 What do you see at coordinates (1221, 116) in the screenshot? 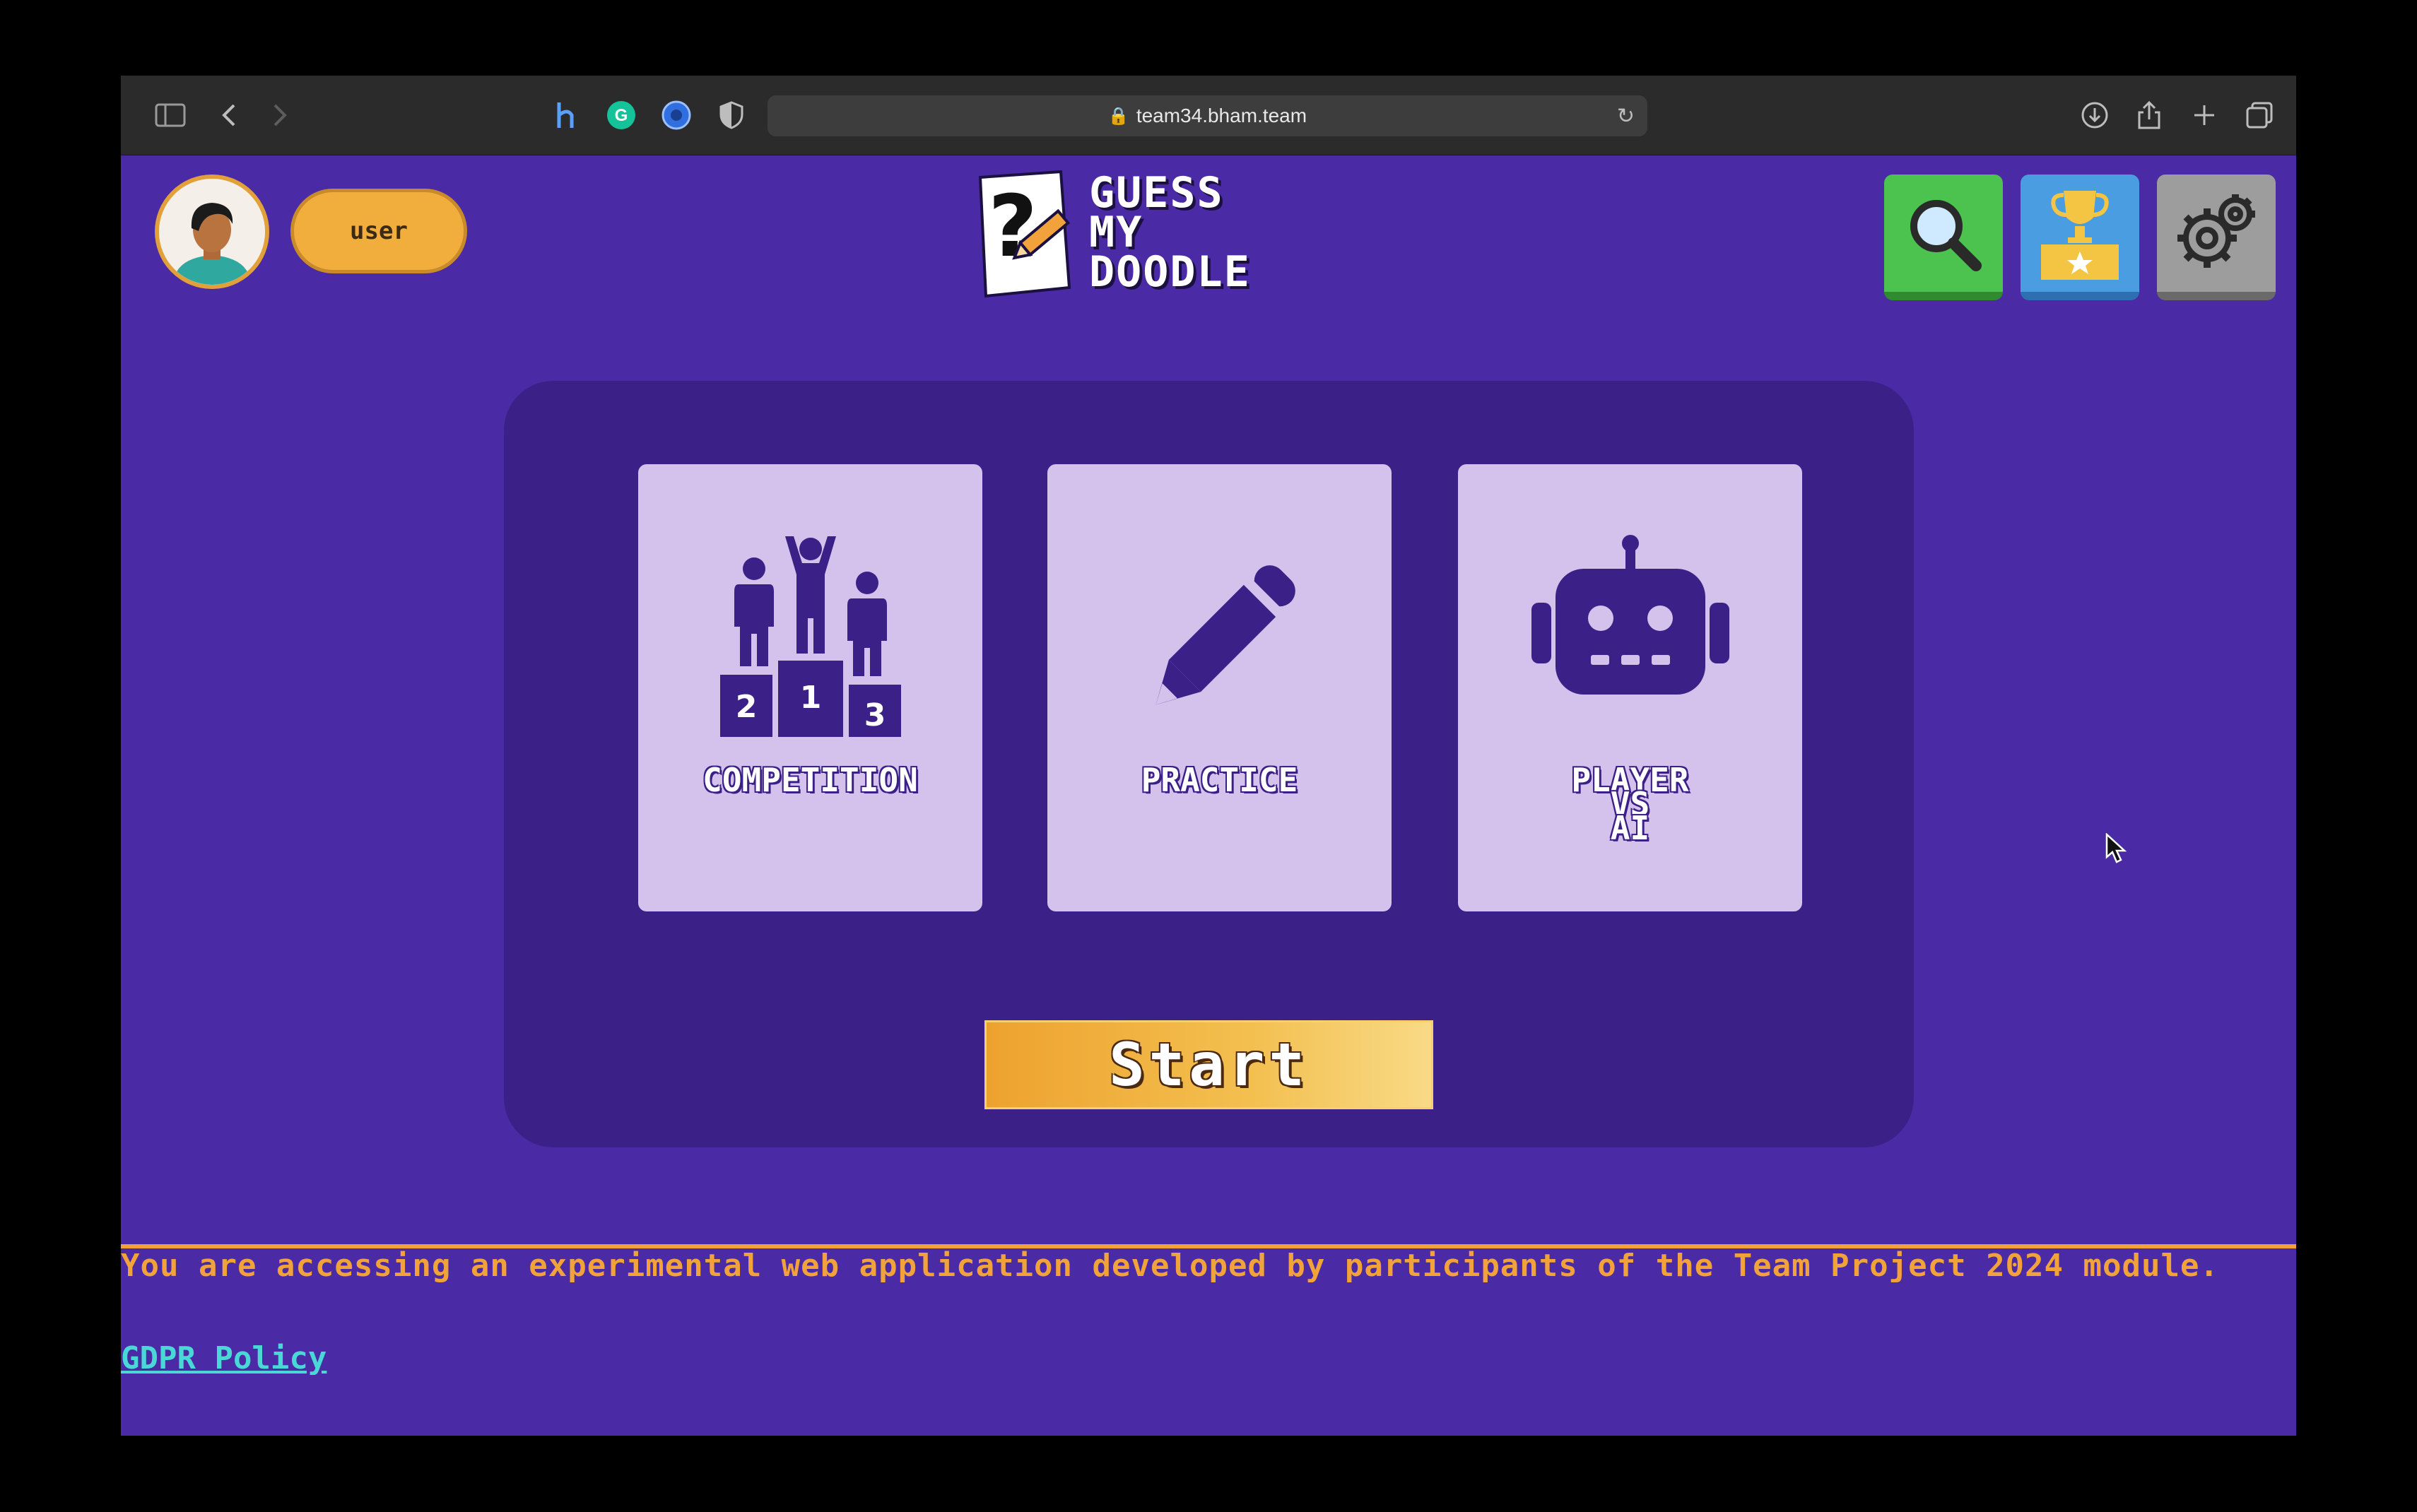
I see `url-text: team34.bham.team` at bounding box center [1221, 116].